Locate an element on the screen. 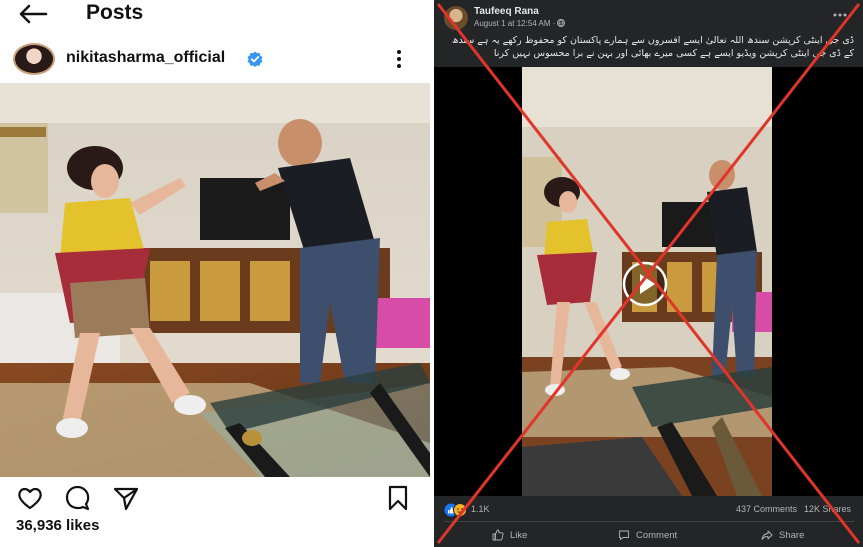 This screenshot has width=863, height=547. share-arrow-icon is located at coordinates (767, 535).